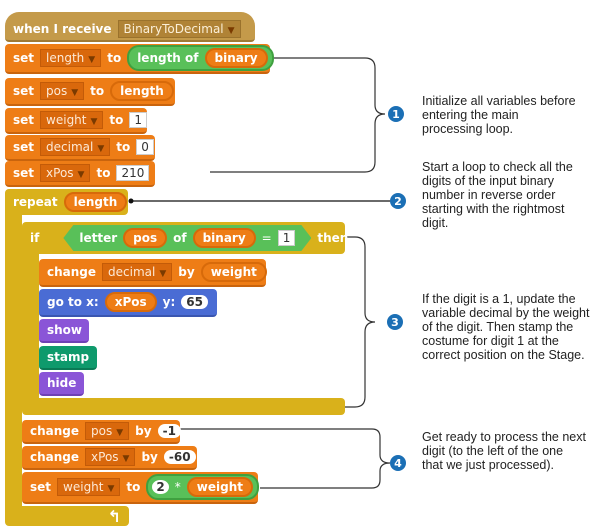 The width and height of the screenshot is (598, 532). I want to click on callout-badge-4: 4, so click(398, 463).